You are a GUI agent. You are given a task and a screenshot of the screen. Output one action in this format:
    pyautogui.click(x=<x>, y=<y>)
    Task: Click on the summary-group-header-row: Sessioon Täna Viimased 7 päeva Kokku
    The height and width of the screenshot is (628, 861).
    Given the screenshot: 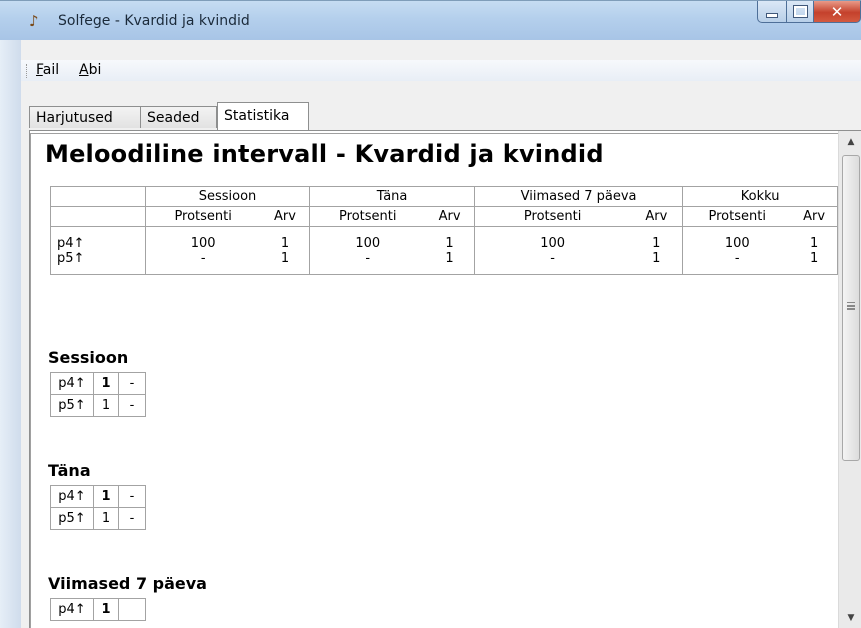 What is the action you would take?
    pyautogui.click(x=444, y=196)
    